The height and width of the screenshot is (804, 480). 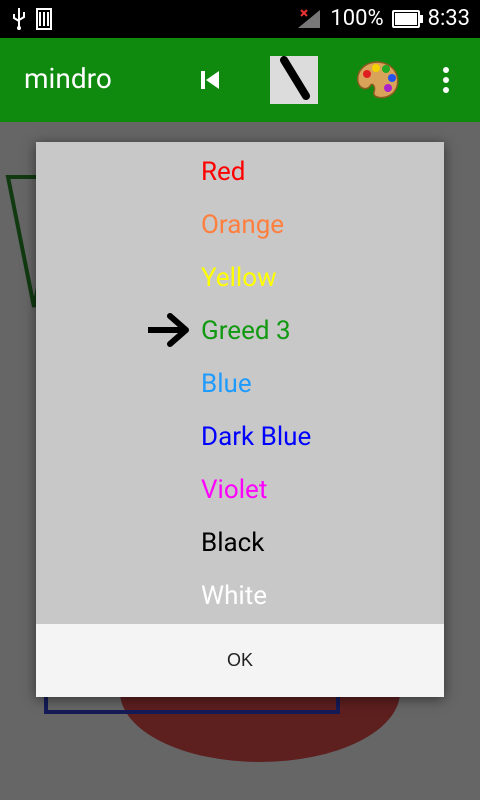 I want to click on color-item-green: Greed 3, so click(x=240, y=330).